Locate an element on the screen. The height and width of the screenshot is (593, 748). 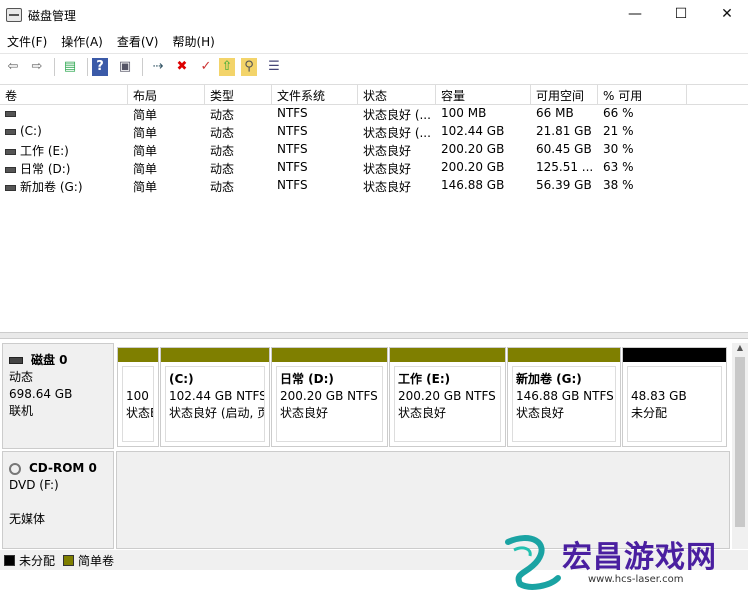
partition-c: (C:) 102.44 GB NTFS 状态良好 (启动, 页 is located at coordinates (215, 397).